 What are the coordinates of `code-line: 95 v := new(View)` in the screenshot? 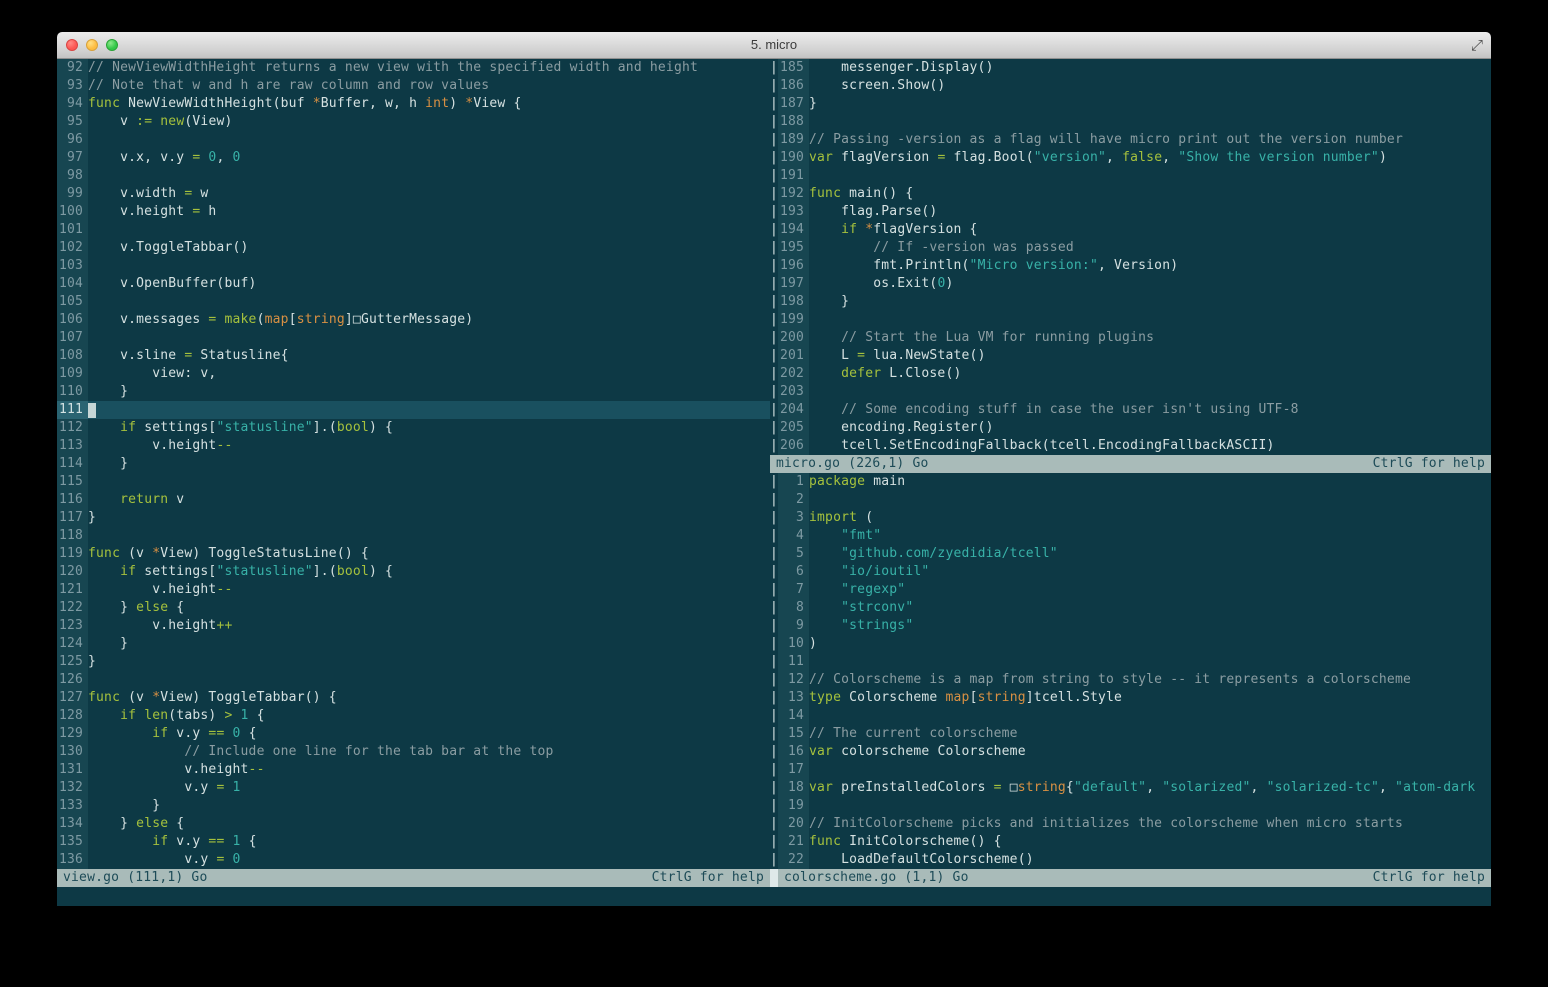 It's located at (413, 122).